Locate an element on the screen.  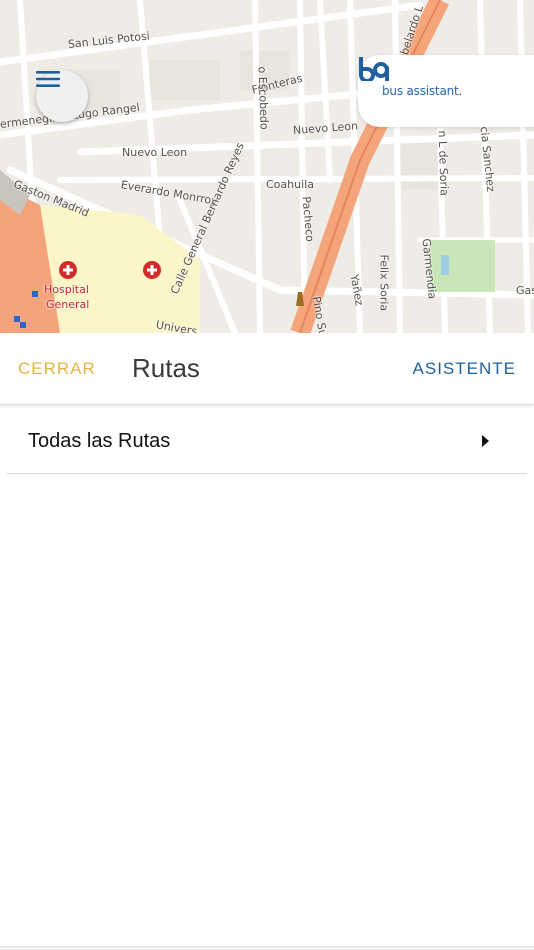
brand-name: bus assistant. is located at coordinates (422, 91).